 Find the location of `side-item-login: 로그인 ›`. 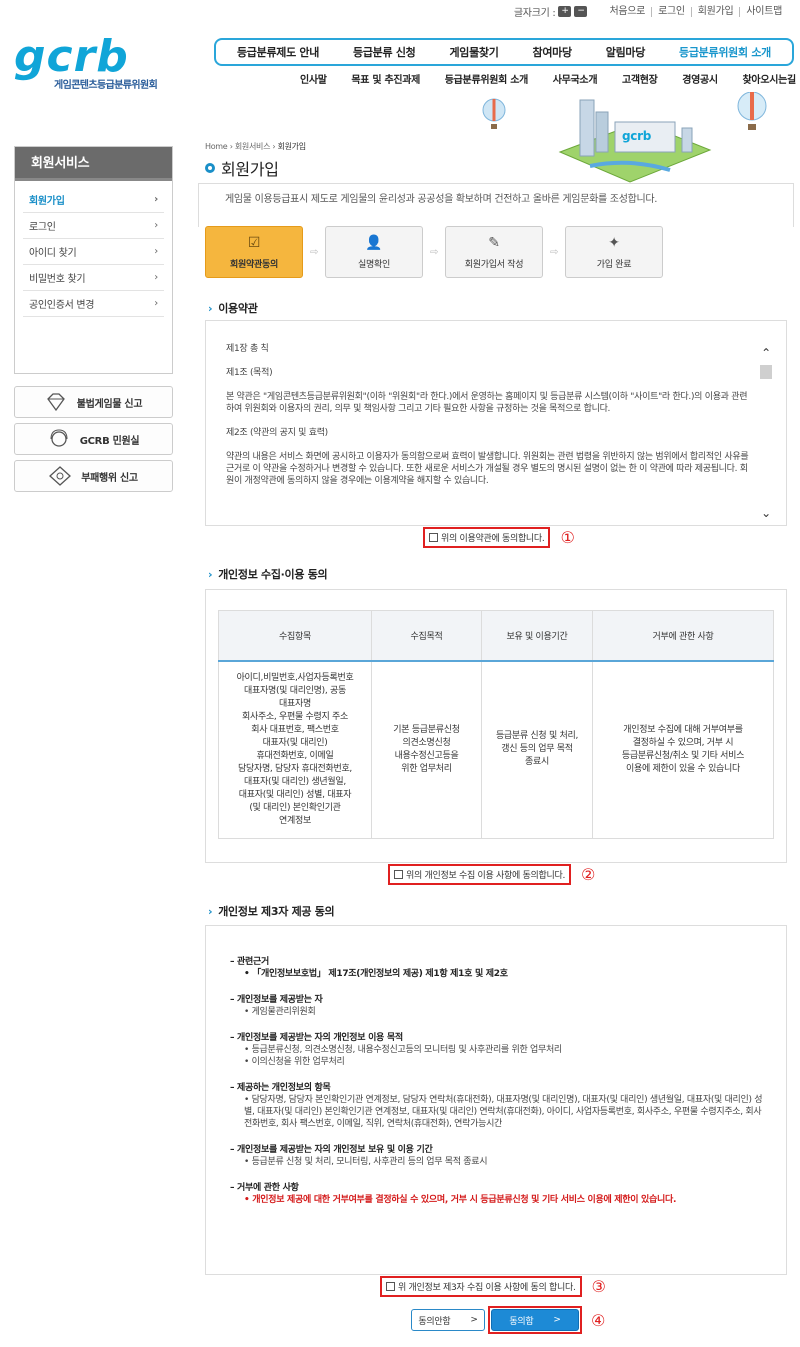

side-item-login: 로그인 › is located at coordinates (93, 226).